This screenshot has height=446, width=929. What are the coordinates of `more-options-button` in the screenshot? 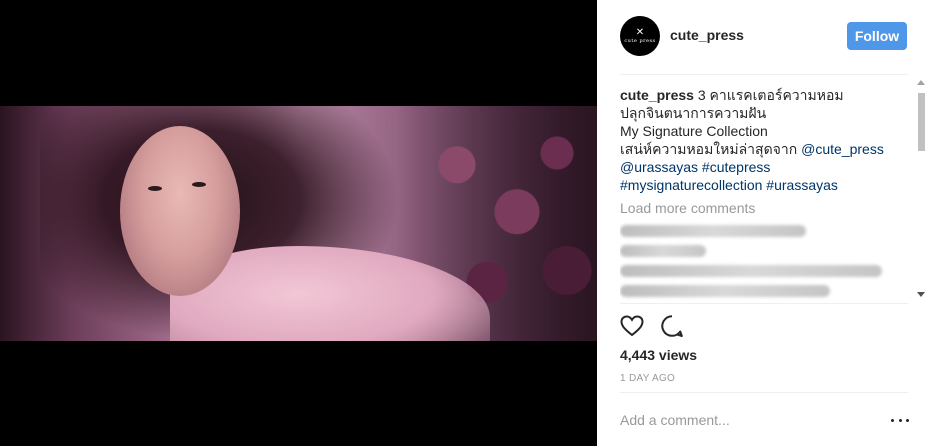 It's located at (900, 420).